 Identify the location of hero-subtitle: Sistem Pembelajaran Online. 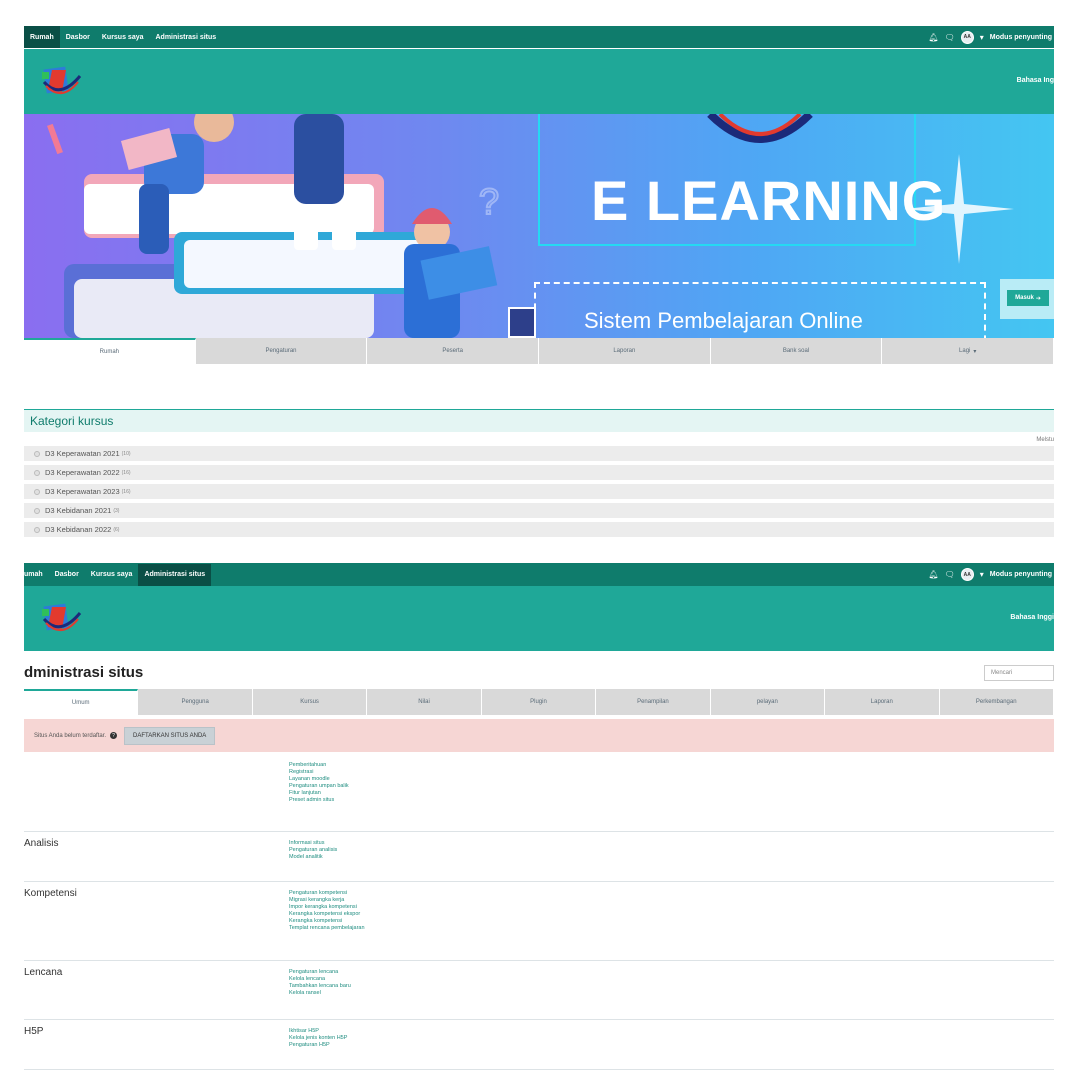
(723, 320).